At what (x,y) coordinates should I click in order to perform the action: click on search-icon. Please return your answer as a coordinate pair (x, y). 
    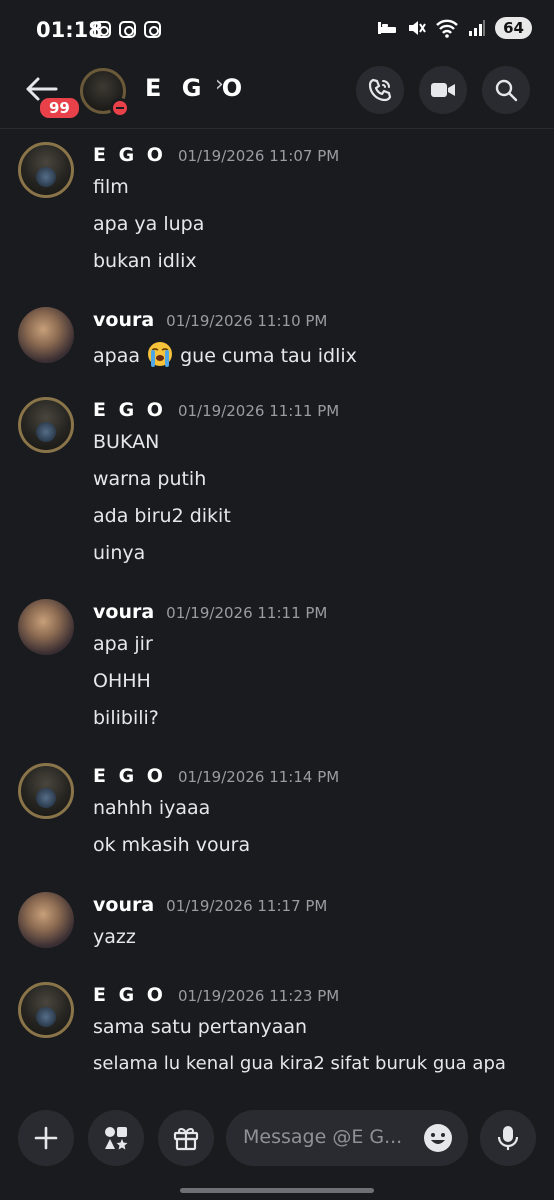
    Looking at the image, I should click on (506, 90).